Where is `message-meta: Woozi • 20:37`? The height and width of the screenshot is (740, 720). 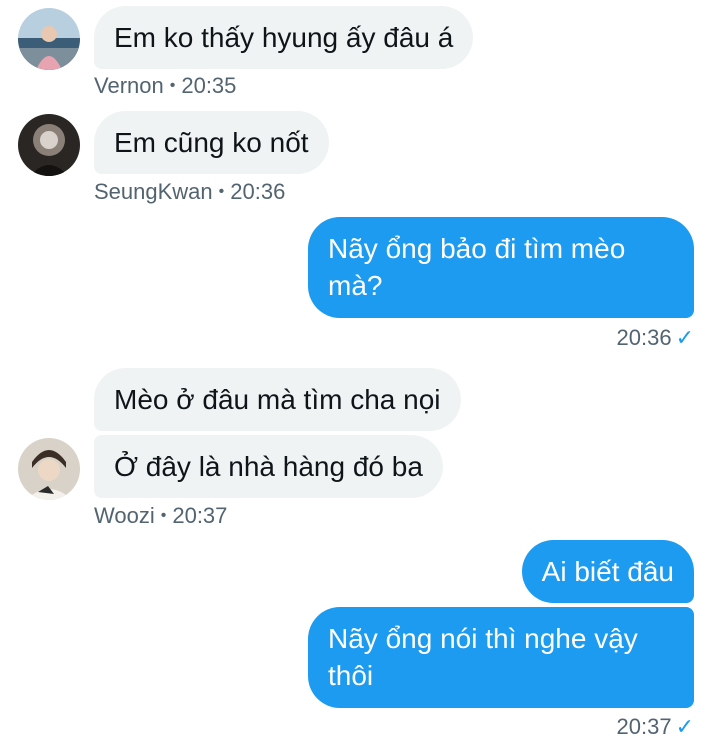
message-meta: Woozi • 20:37 is located at coordinates (160, 517).